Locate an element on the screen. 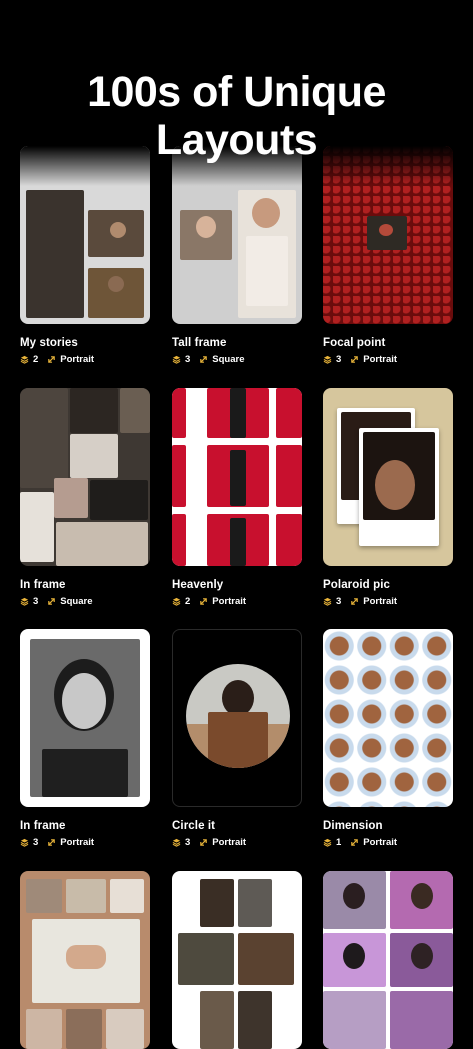  layout-card-polaroid-pic: Polaroid pic 3 Portrait is located at coordinates (388, 497).